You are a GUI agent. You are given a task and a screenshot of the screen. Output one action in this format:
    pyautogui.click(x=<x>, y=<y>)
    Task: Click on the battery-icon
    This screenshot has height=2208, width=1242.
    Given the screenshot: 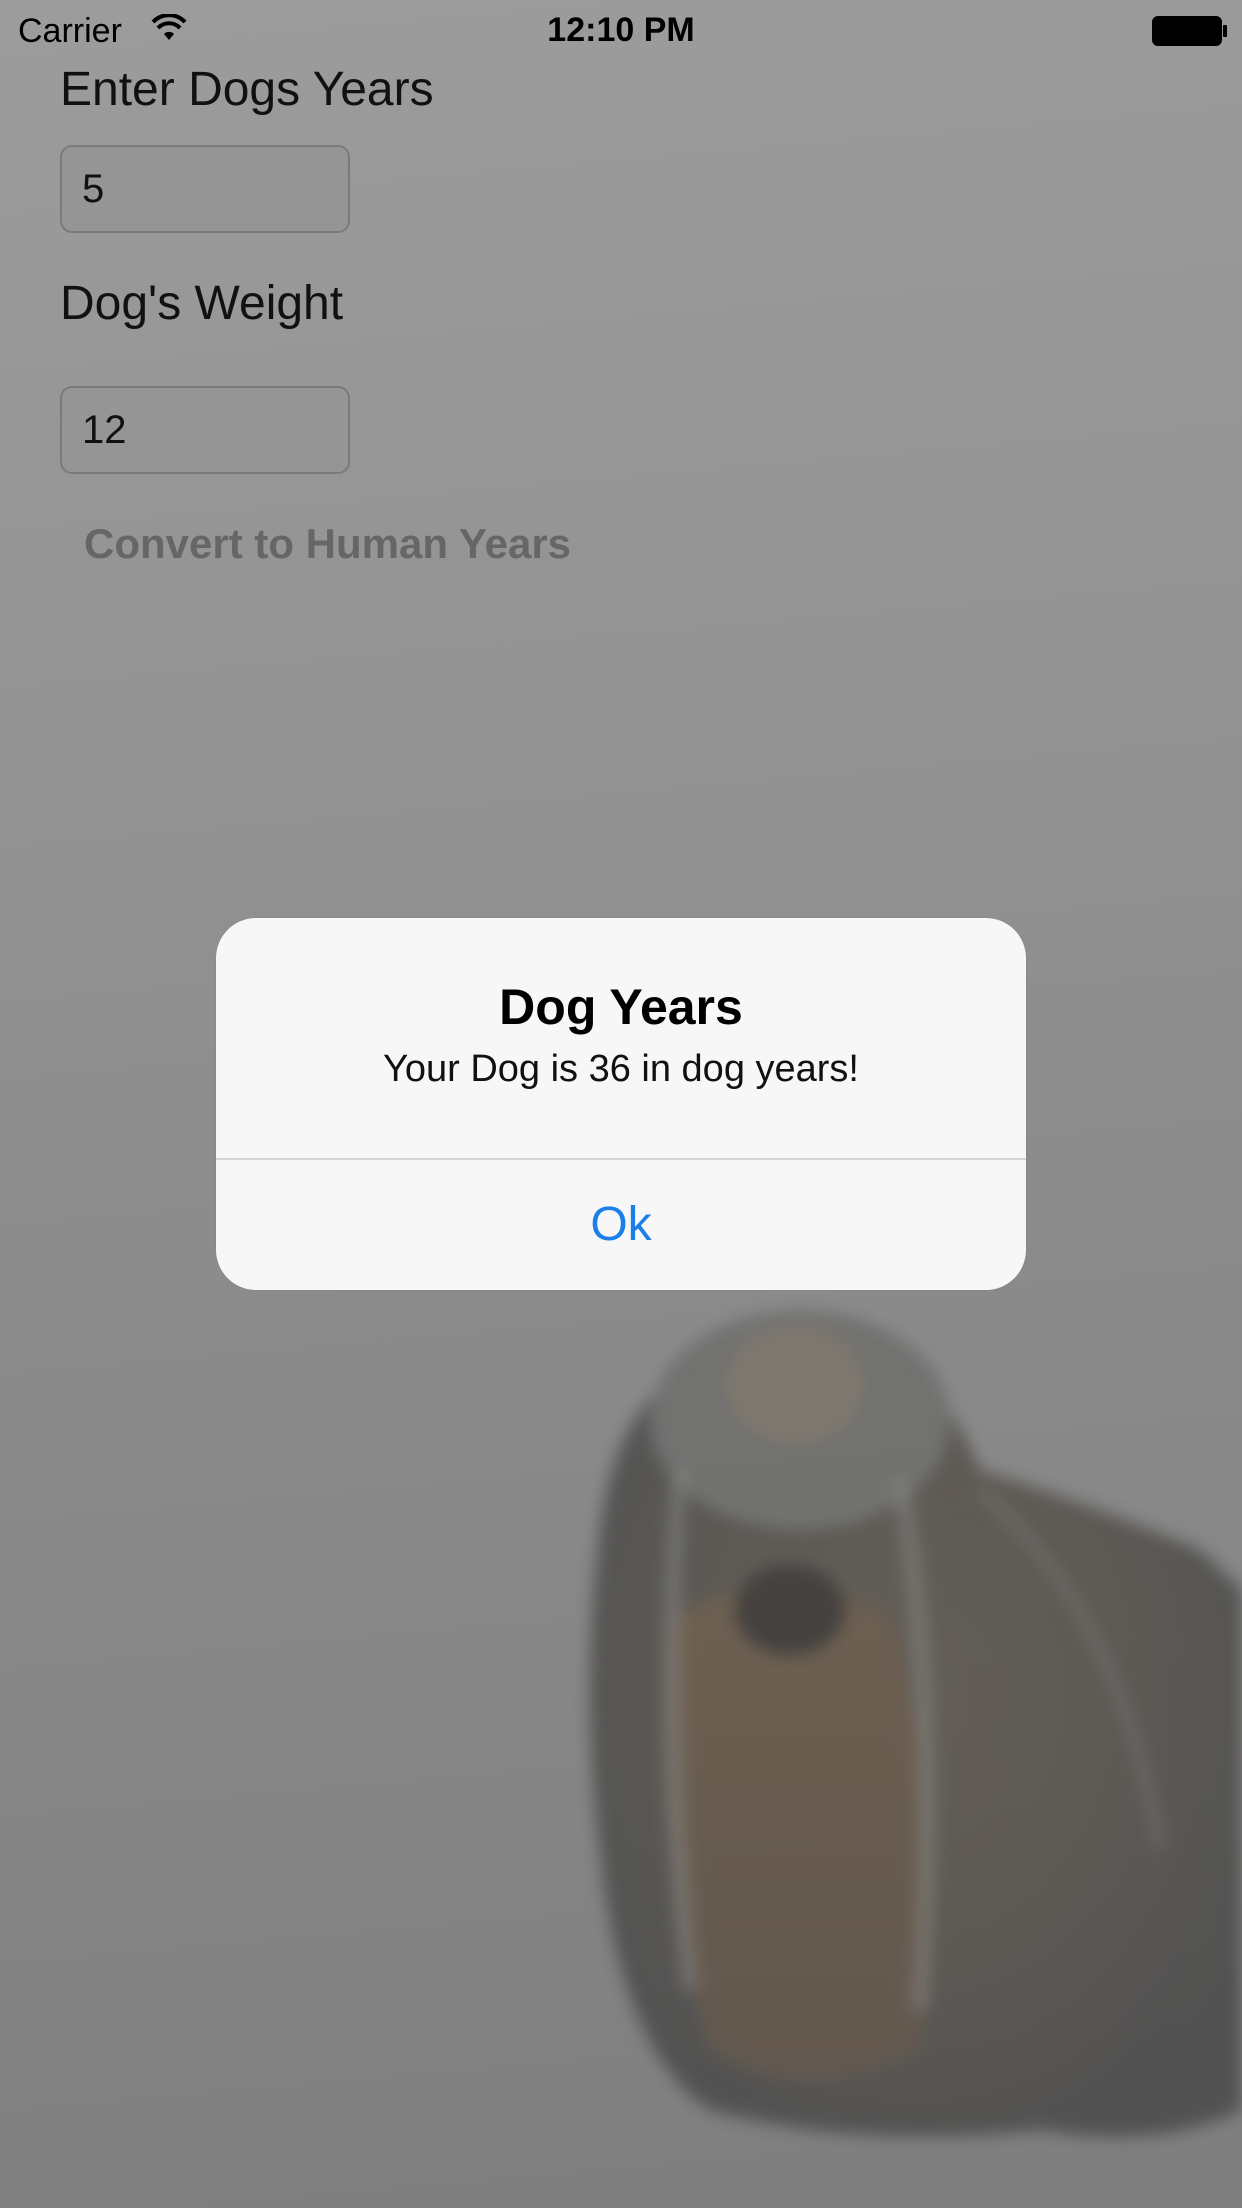 What is the action you would take?
    pyautogui.click(x=1189, y=31)
    